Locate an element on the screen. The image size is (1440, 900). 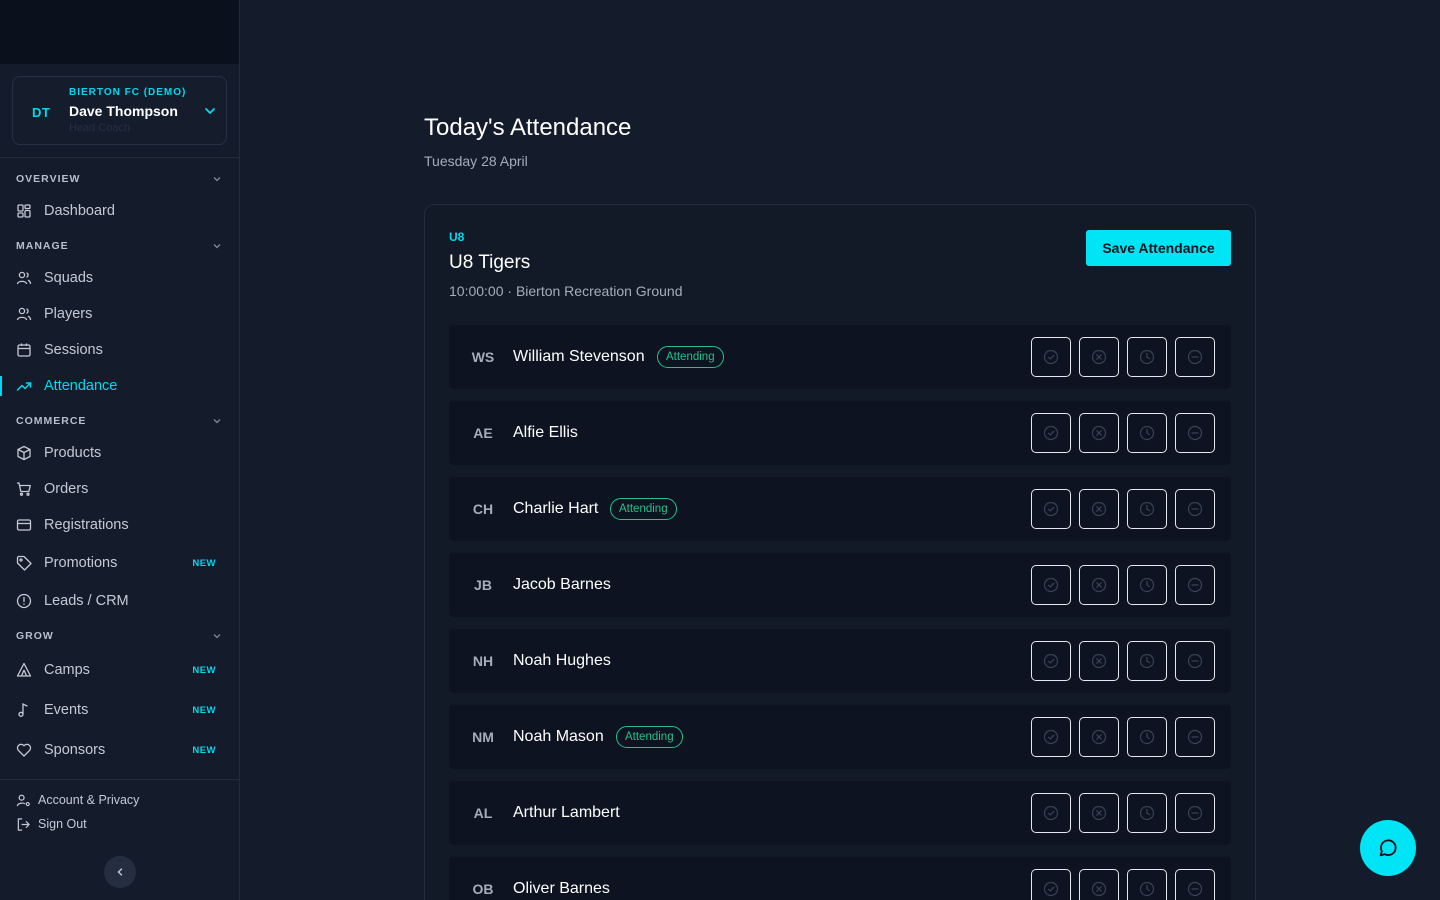
sidebar-item-orders: Orders is located at coordinates (119, 489).